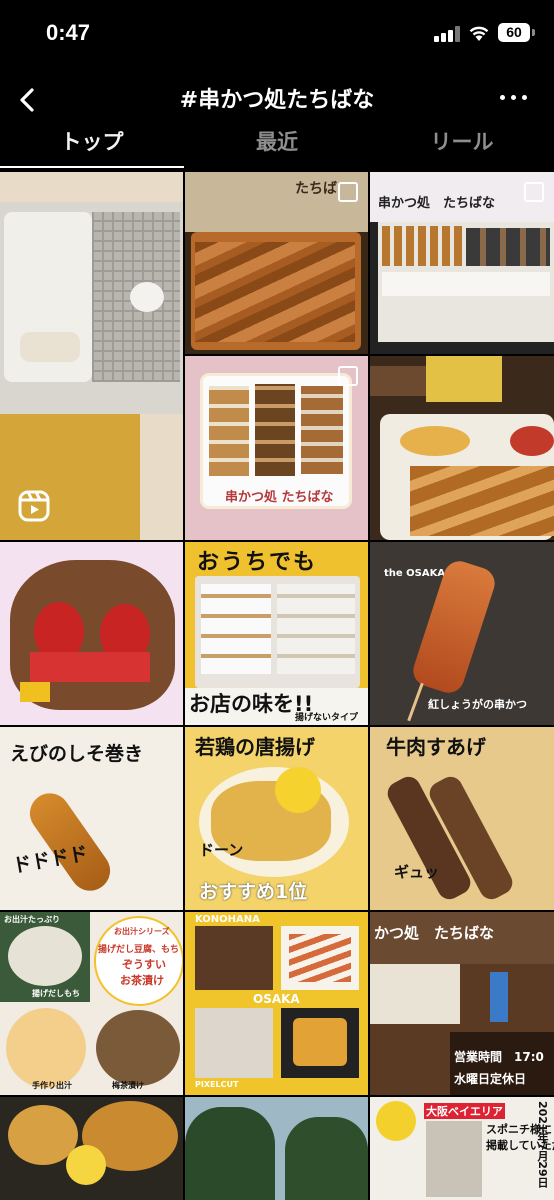 The width and height of the screenshot is (554, 1200). Describe the element at coordinates (477, 704) in the screenshot. I see `post-subcaption: 紅しょうがの串かつ` at that location.